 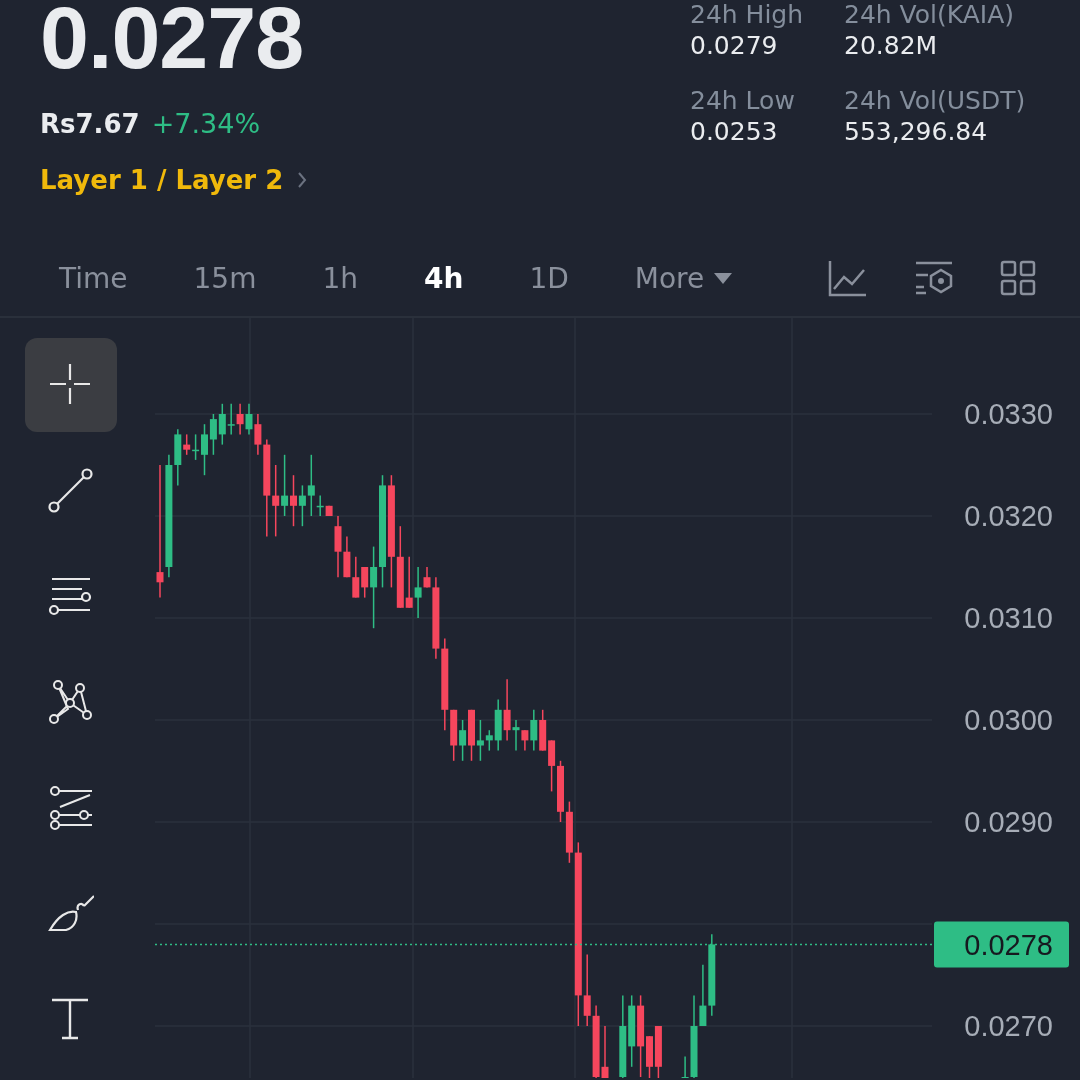 I want to click on line-chart-icon, so click(x=848, y=278).